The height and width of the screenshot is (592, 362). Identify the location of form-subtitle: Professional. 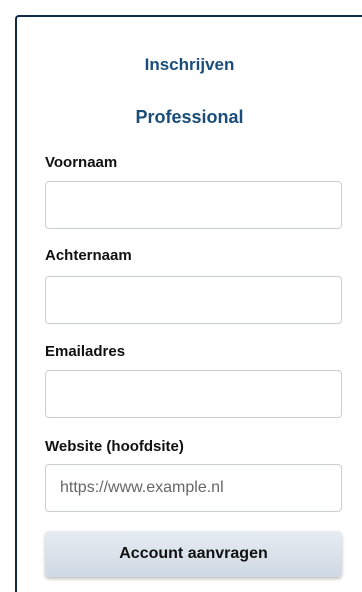
(189, 117).